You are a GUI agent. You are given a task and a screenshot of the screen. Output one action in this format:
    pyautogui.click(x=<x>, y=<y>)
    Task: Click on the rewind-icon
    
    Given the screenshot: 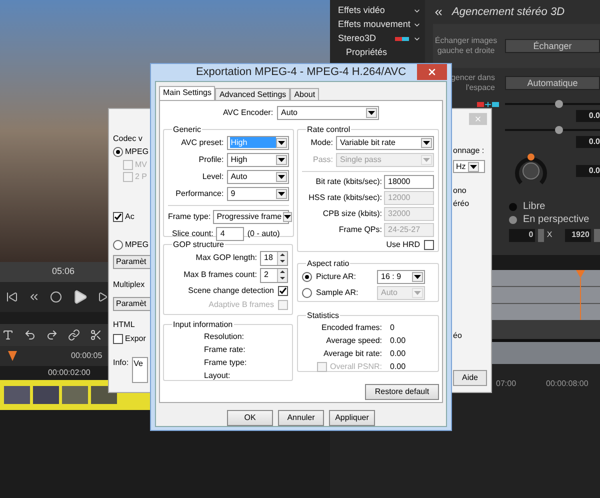 What is the action you would take?
    pyautogui.click(x=34, y=297)
    